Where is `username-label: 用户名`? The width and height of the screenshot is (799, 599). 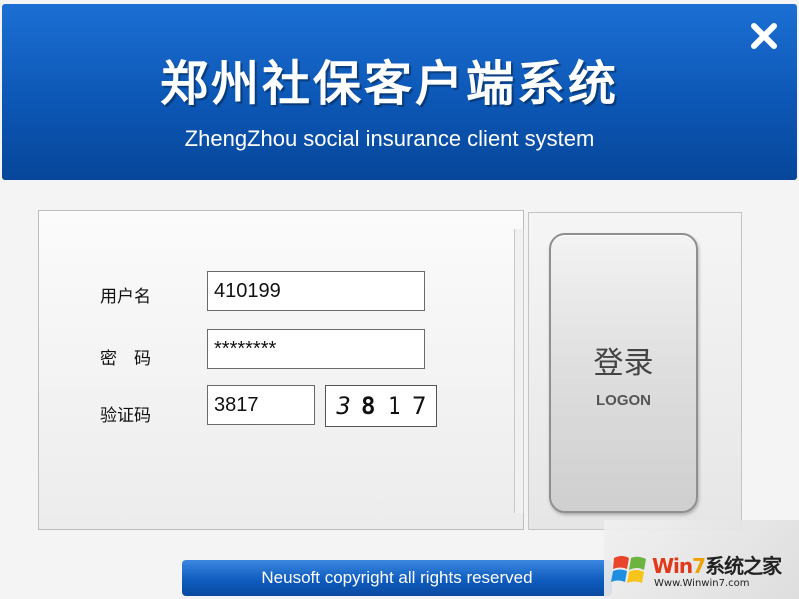 username-label: 用户名 is located at coordinates (125, 297).